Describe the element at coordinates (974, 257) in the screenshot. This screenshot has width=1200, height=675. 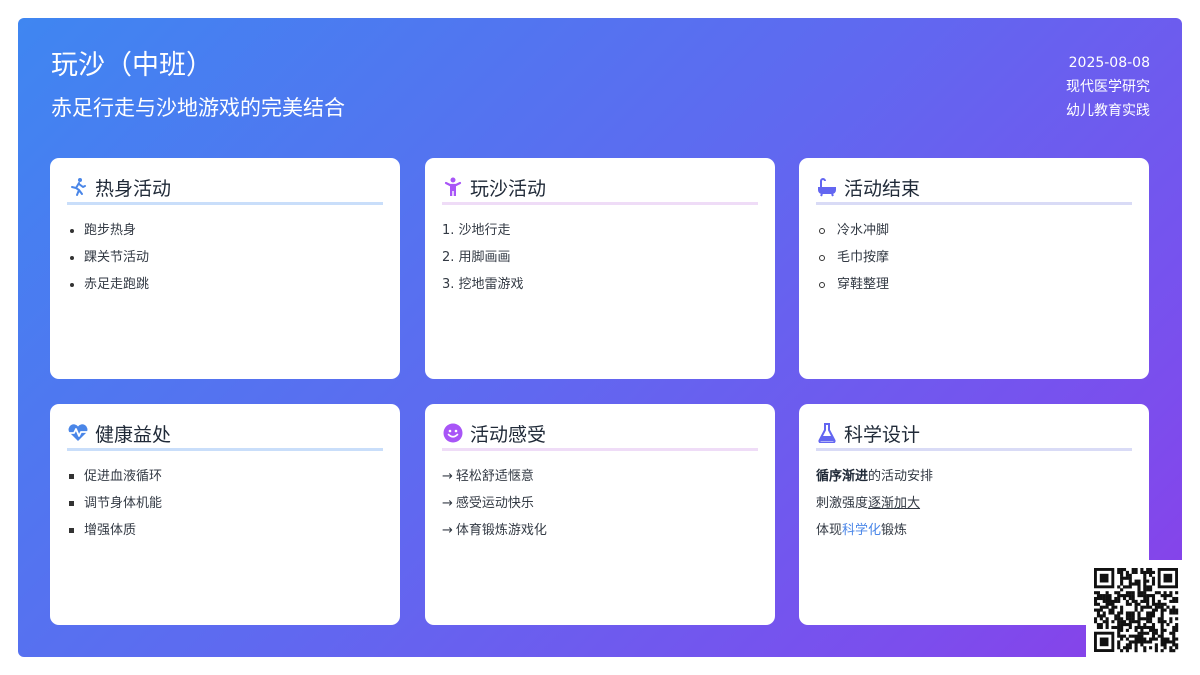
I see `list-item: 毛巾按摩` at that location.